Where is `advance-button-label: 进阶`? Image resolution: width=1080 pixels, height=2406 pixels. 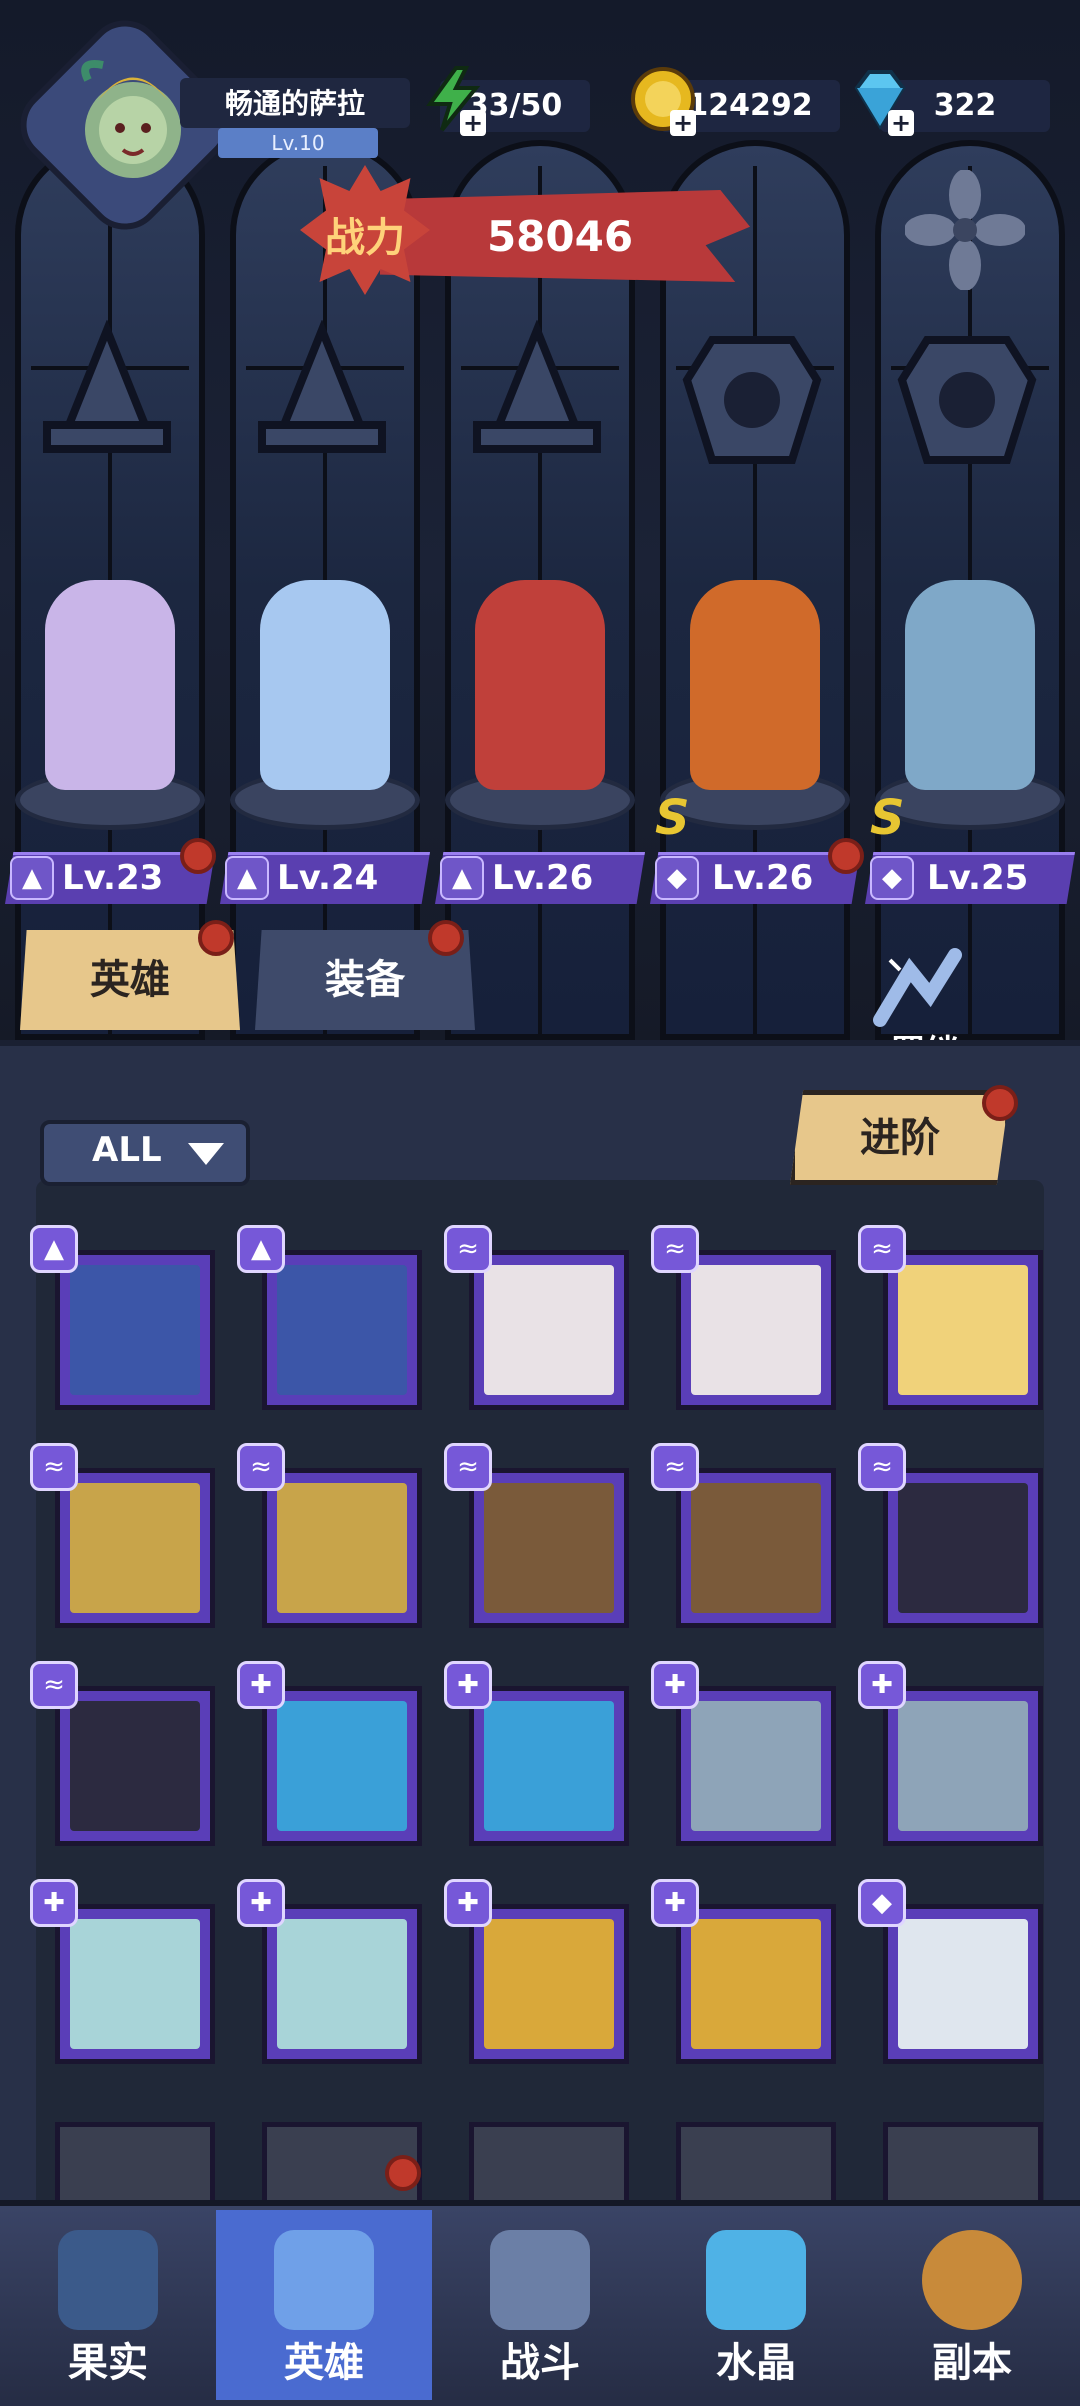
advance-button-label: 进阶 is located at coordinates (900, 1134).